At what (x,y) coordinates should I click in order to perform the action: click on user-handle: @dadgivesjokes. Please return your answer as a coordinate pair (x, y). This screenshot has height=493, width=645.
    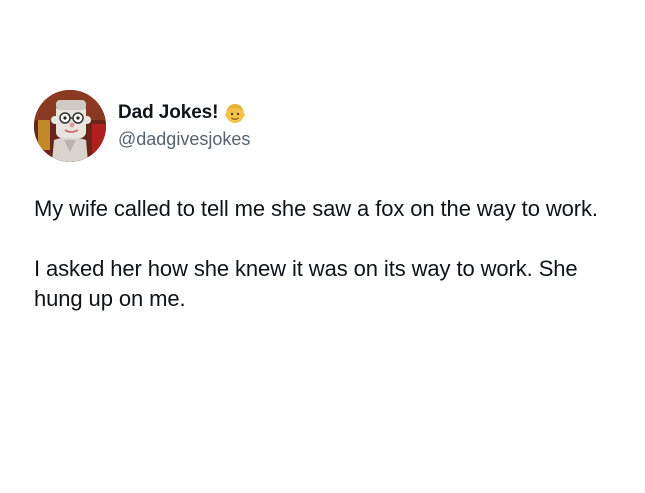
    Looking at the image, I should click on (184, 139).